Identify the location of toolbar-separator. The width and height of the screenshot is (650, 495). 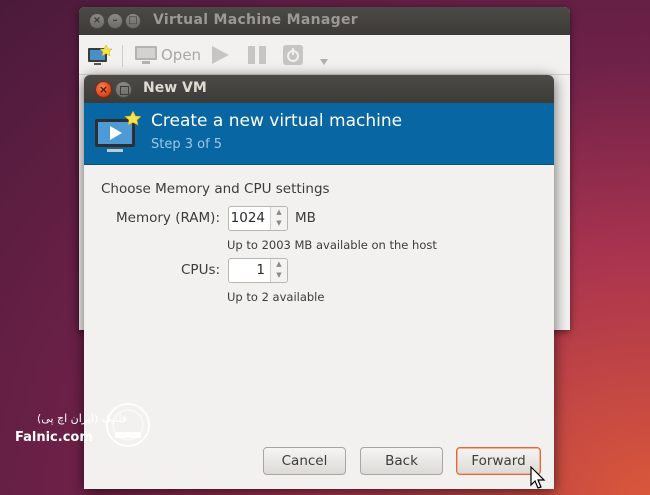
(122, 56).